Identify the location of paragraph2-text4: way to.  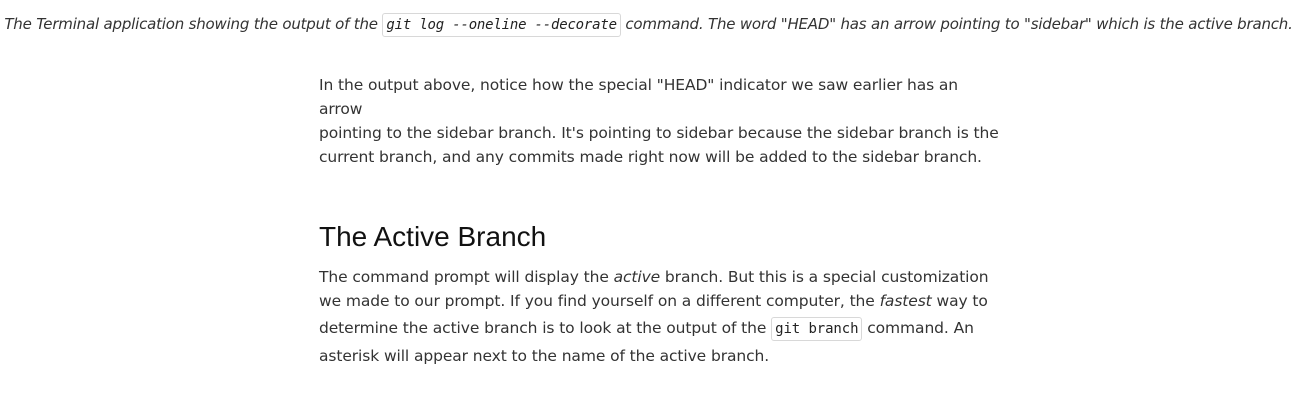
(959, 301).